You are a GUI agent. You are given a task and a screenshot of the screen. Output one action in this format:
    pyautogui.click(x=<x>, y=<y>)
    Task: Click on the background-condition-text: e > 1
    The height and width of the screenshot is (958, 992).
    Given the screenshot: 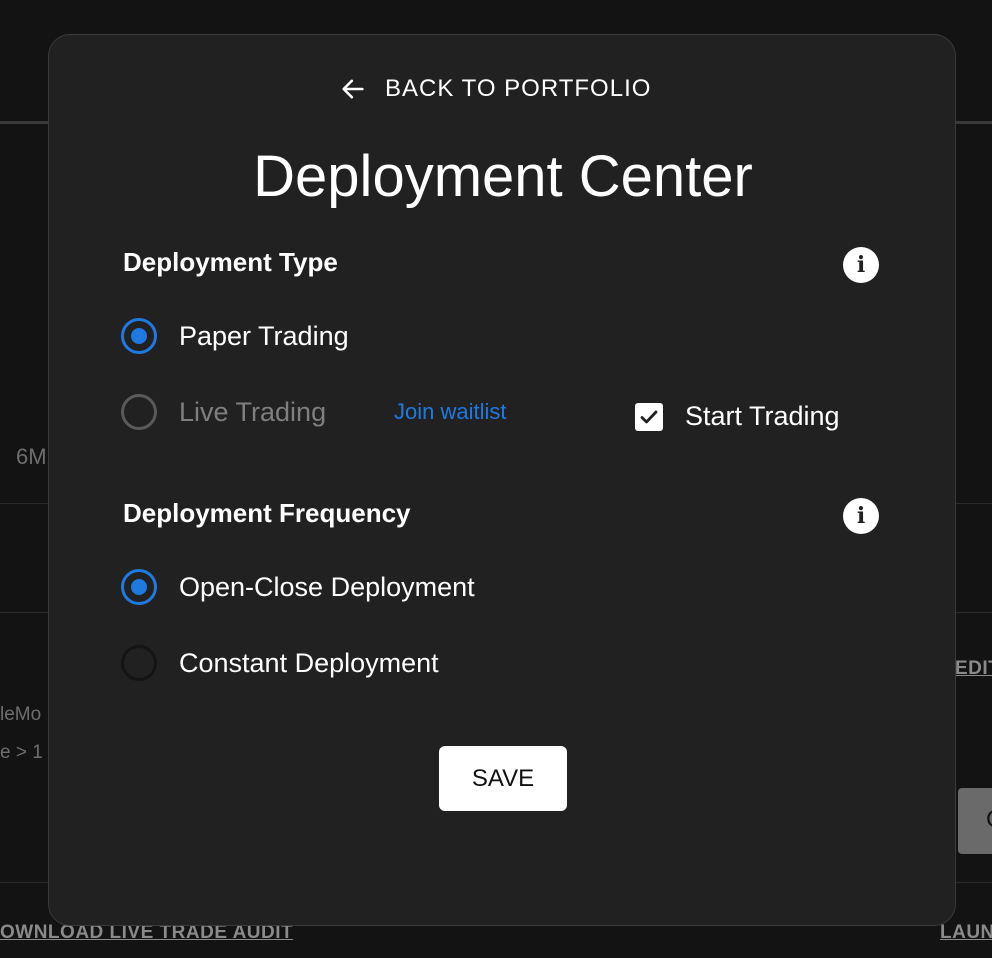 What is the action you would take?
    pyautogui.click(x=21, y=752)
    